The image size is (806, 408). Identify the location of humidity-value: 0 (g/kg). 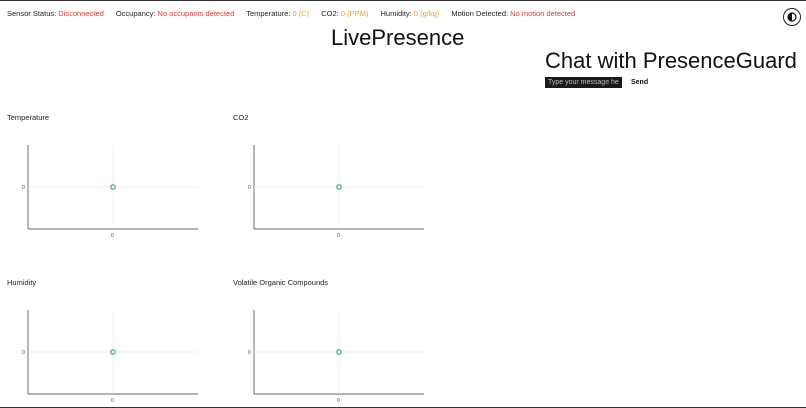
(426, 13).